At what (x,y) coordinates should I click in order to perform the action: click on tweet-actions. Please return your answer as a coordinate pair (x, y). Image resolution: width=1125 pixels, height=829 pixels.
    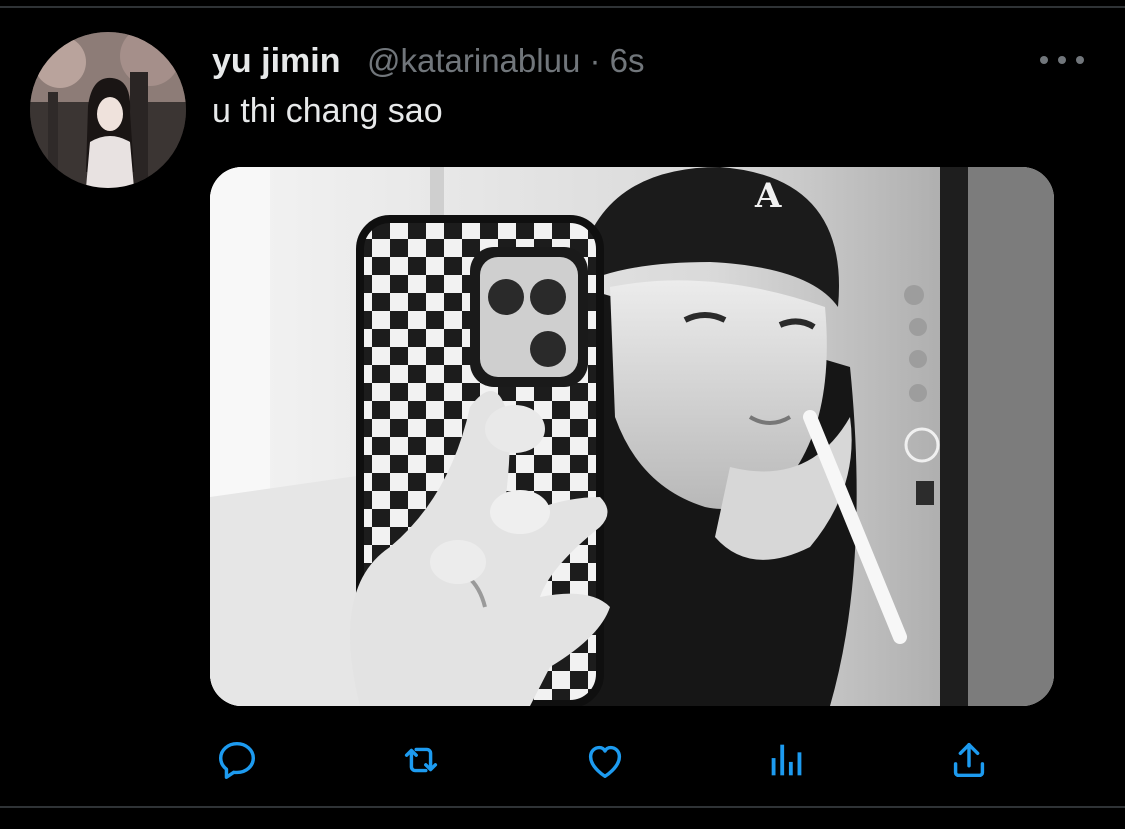
    Looking at the image, I should click on (562, 760).